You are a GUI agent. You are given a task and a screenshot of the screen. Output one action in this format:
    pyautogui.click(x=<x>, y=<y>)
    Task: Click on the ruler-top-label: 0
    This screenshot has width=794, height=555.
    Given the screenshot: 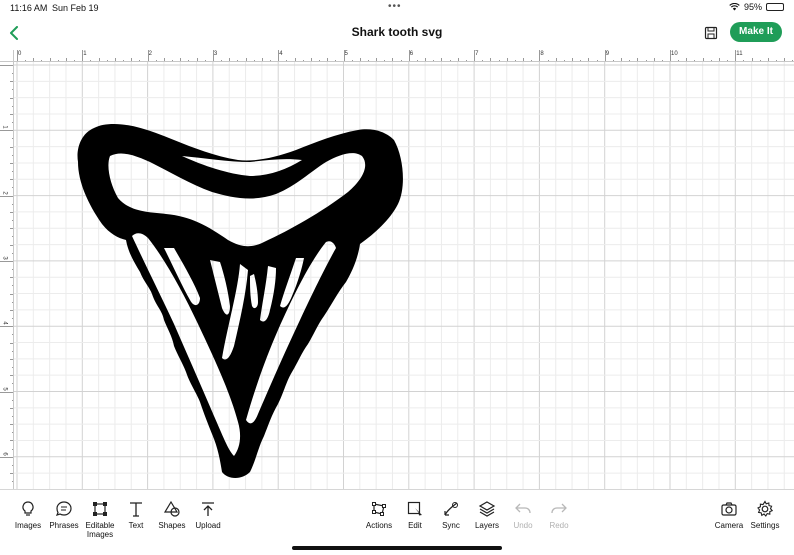 What is the action you would take?
    pyautogui.click(x=20, y=54)
    